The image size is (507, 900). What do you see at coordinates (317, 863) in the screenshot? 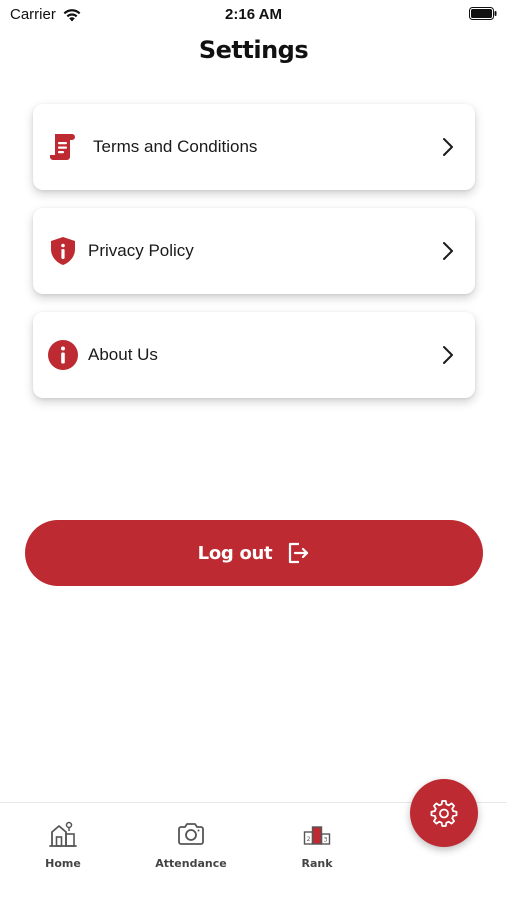
I see `tab-label: Rank` at bounding box center [317, 863].